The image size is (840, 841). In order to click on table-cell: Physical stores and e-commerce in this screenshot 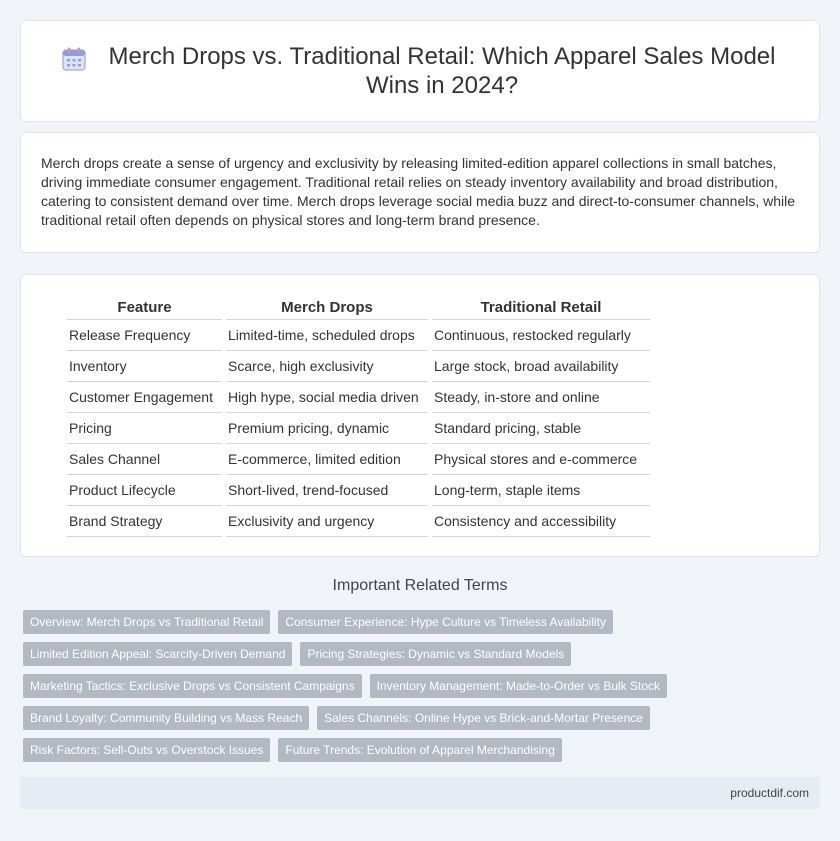, I will do `click(541, 459)`.